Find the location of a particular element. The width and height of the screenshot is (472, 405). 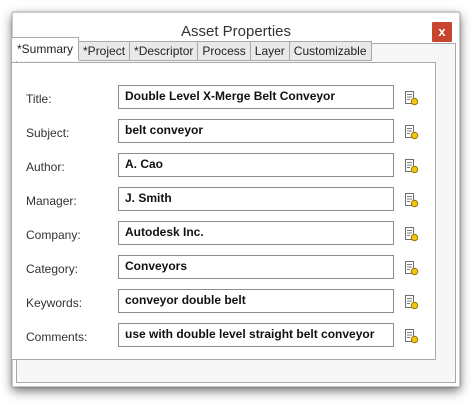

category-row: Category: Conveyors is located at coordinates (223, 269).